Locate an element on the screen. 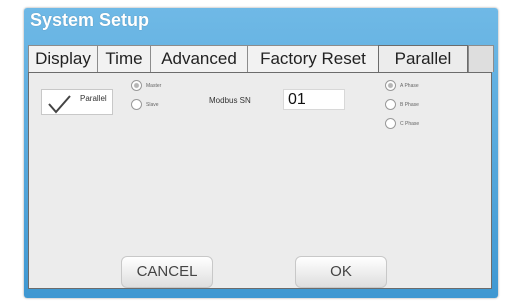 This screenshot has height=303, width=505. radio-c-phase: C Phase is located at coordinates (402, 123).